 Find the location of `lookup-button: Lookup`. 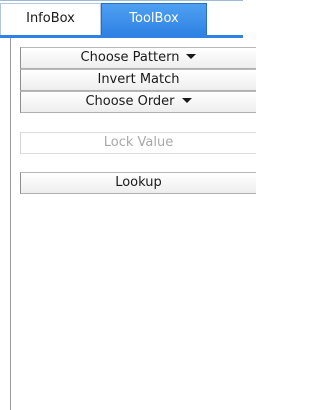

lookup-button: Lookup is located at coordinates (138, 183).